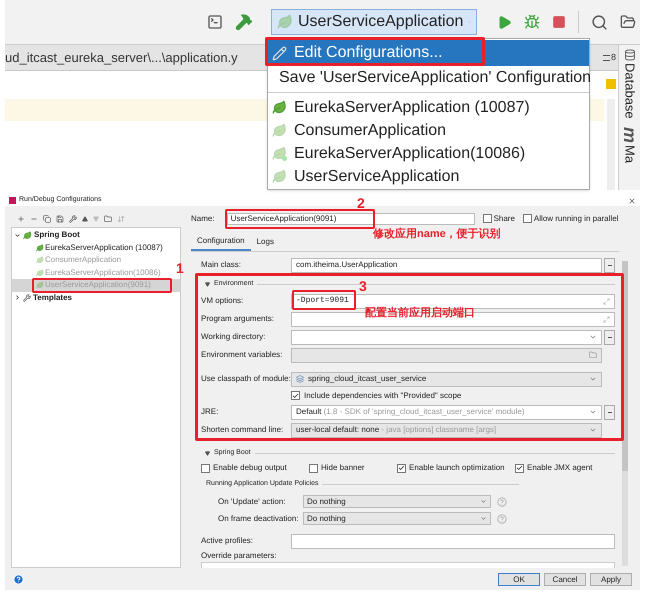 The height and width of the screenshot is (595, 655). Describe the element at coordinates (245, 379) in the screenshot. I see `field-label: Use classpath of module:` at that location.